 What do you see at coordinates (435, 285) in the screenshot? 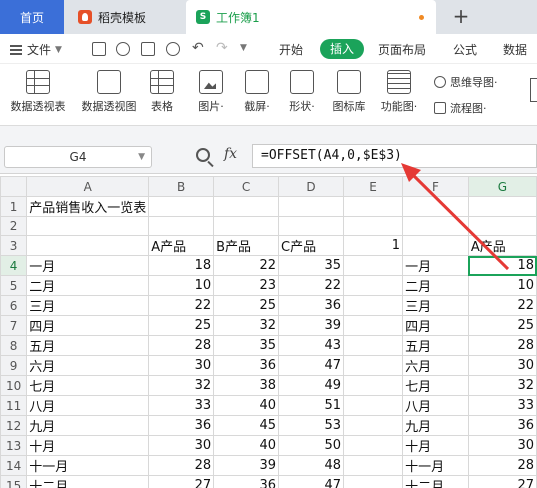
I see `cell-f5: 二月` at bounding box center [435, 285].